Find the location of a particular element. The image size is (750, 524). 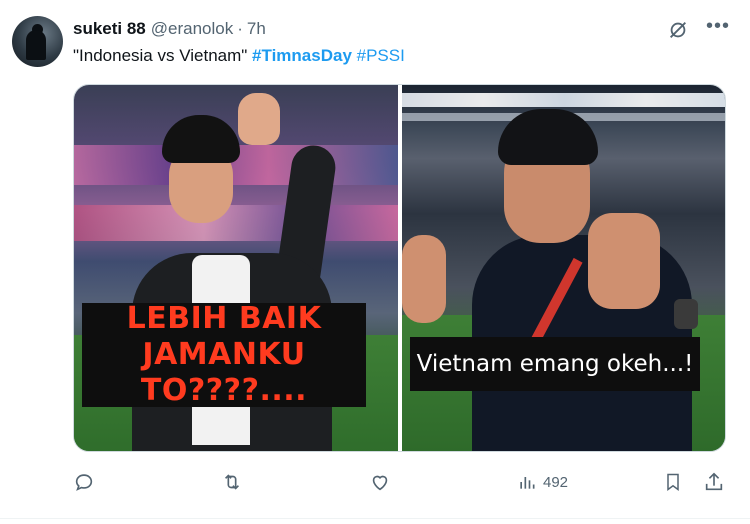

retweet-button is located at coordinates (232, 482).